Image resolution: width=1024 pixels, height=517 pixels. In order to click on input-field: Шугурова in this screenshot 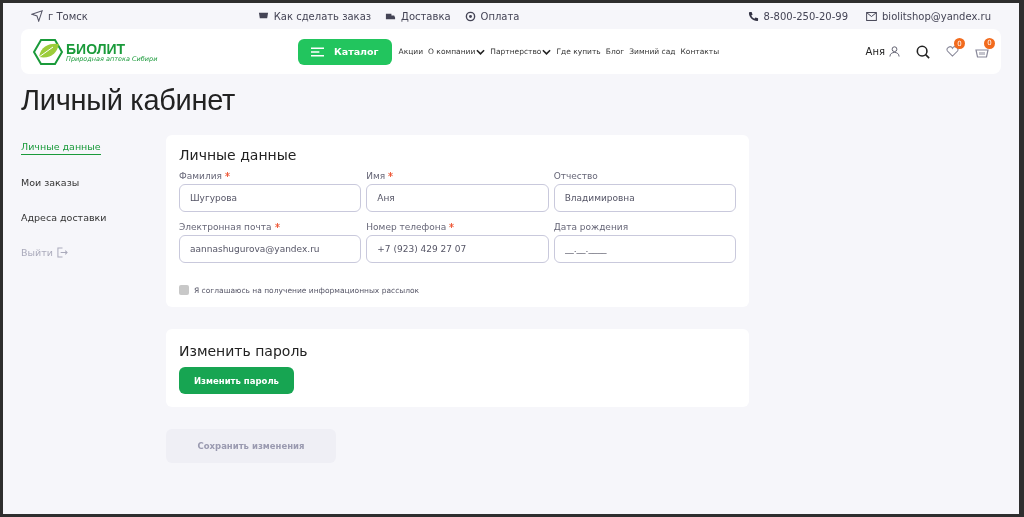, I will do `click(270, 198)`.